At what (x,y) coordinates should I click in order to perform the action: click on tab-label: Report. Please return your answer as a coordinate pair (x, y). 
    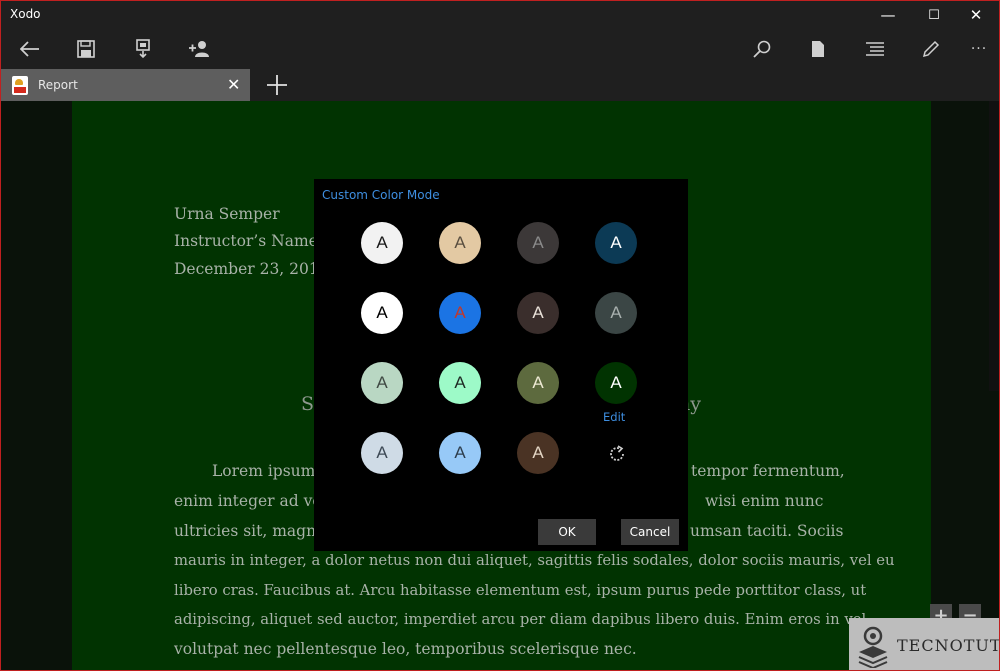
    Looking at the image, I should click on (58, 85).